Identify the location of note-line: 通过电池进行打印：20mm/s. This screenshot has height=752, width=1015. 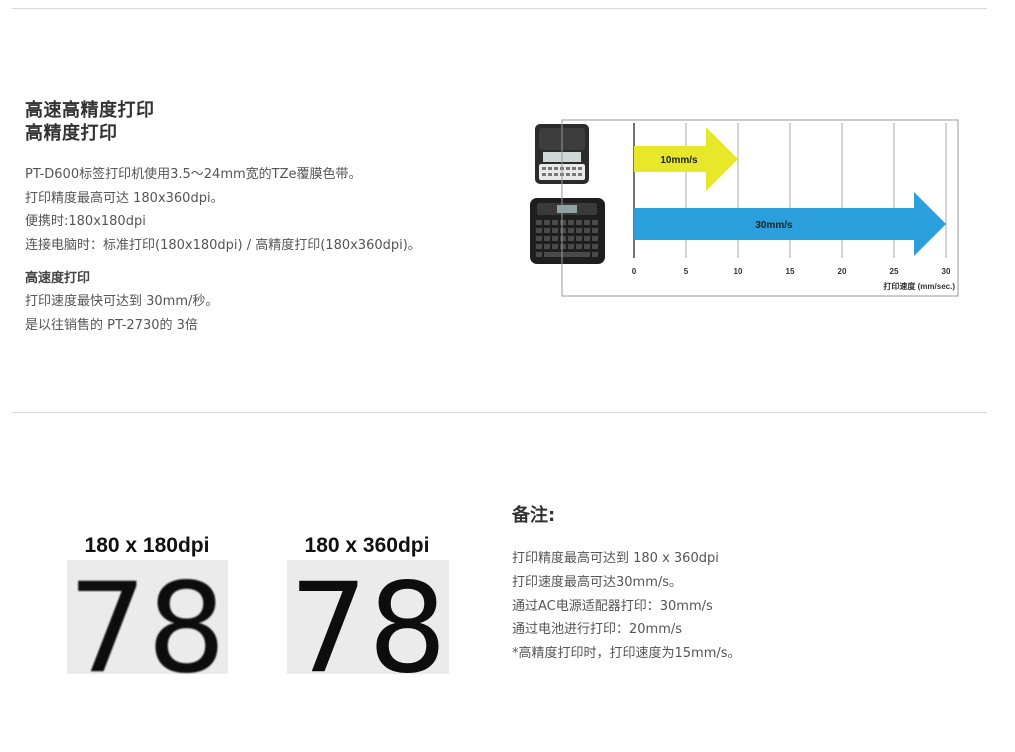
(597, 630).